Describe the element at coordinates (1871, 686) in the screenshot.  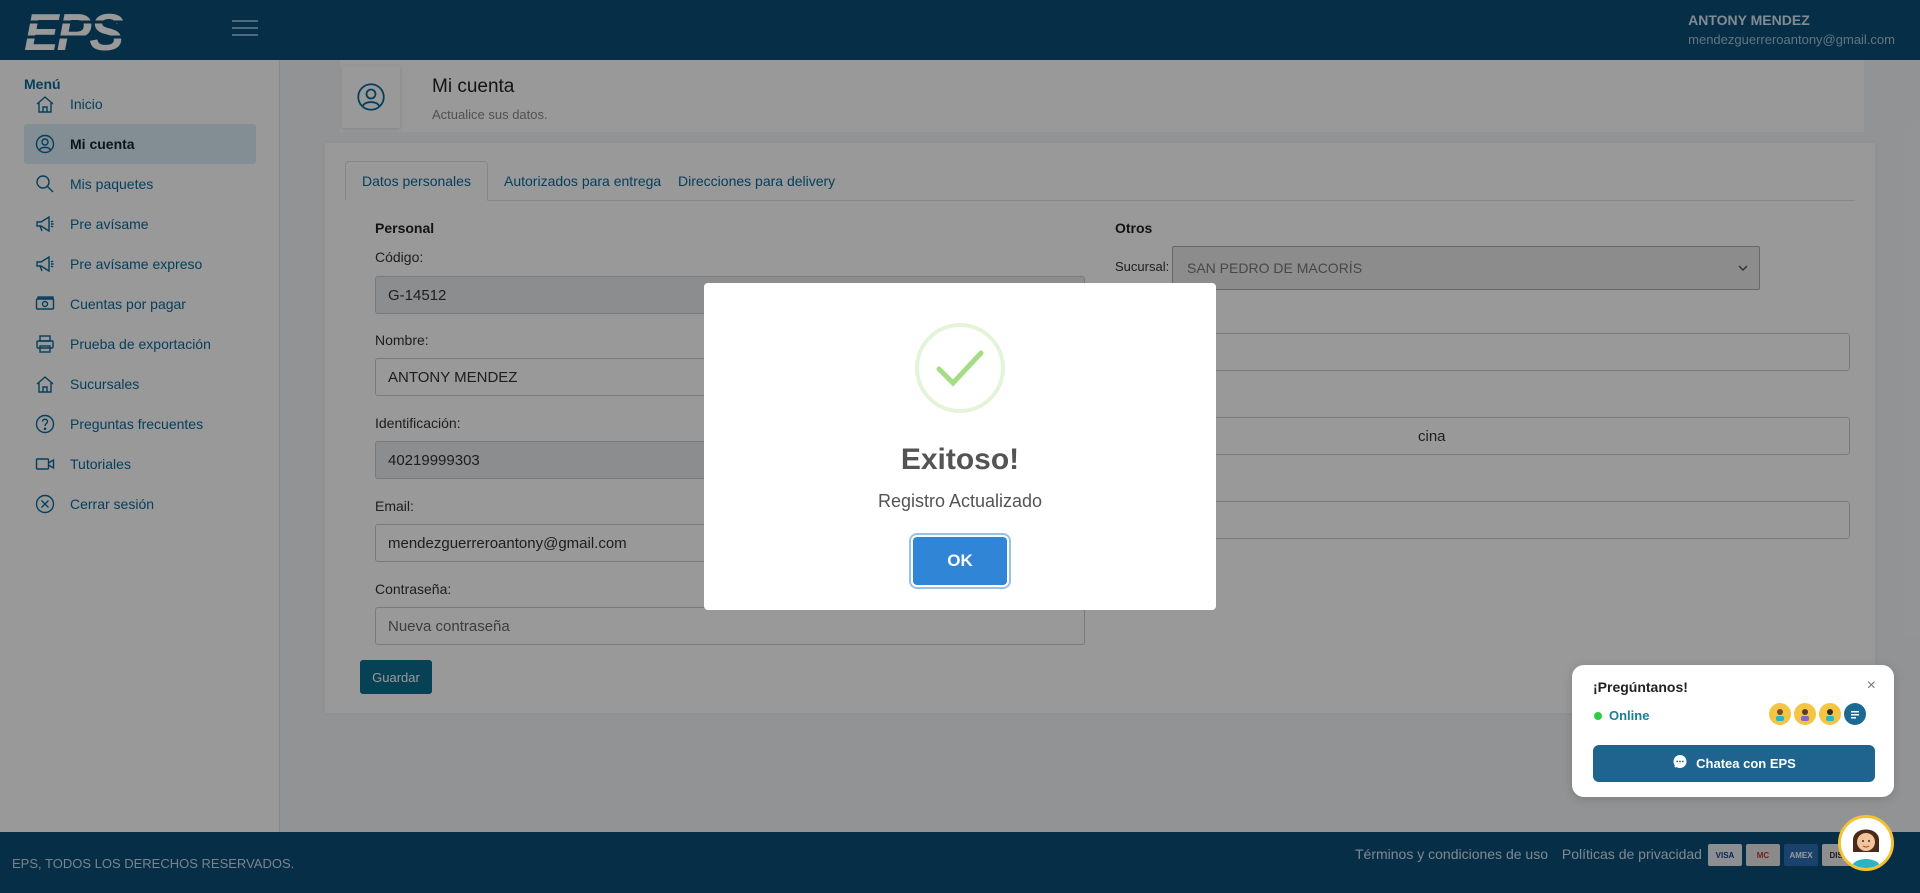
I see `close-icon: ×` at that location.